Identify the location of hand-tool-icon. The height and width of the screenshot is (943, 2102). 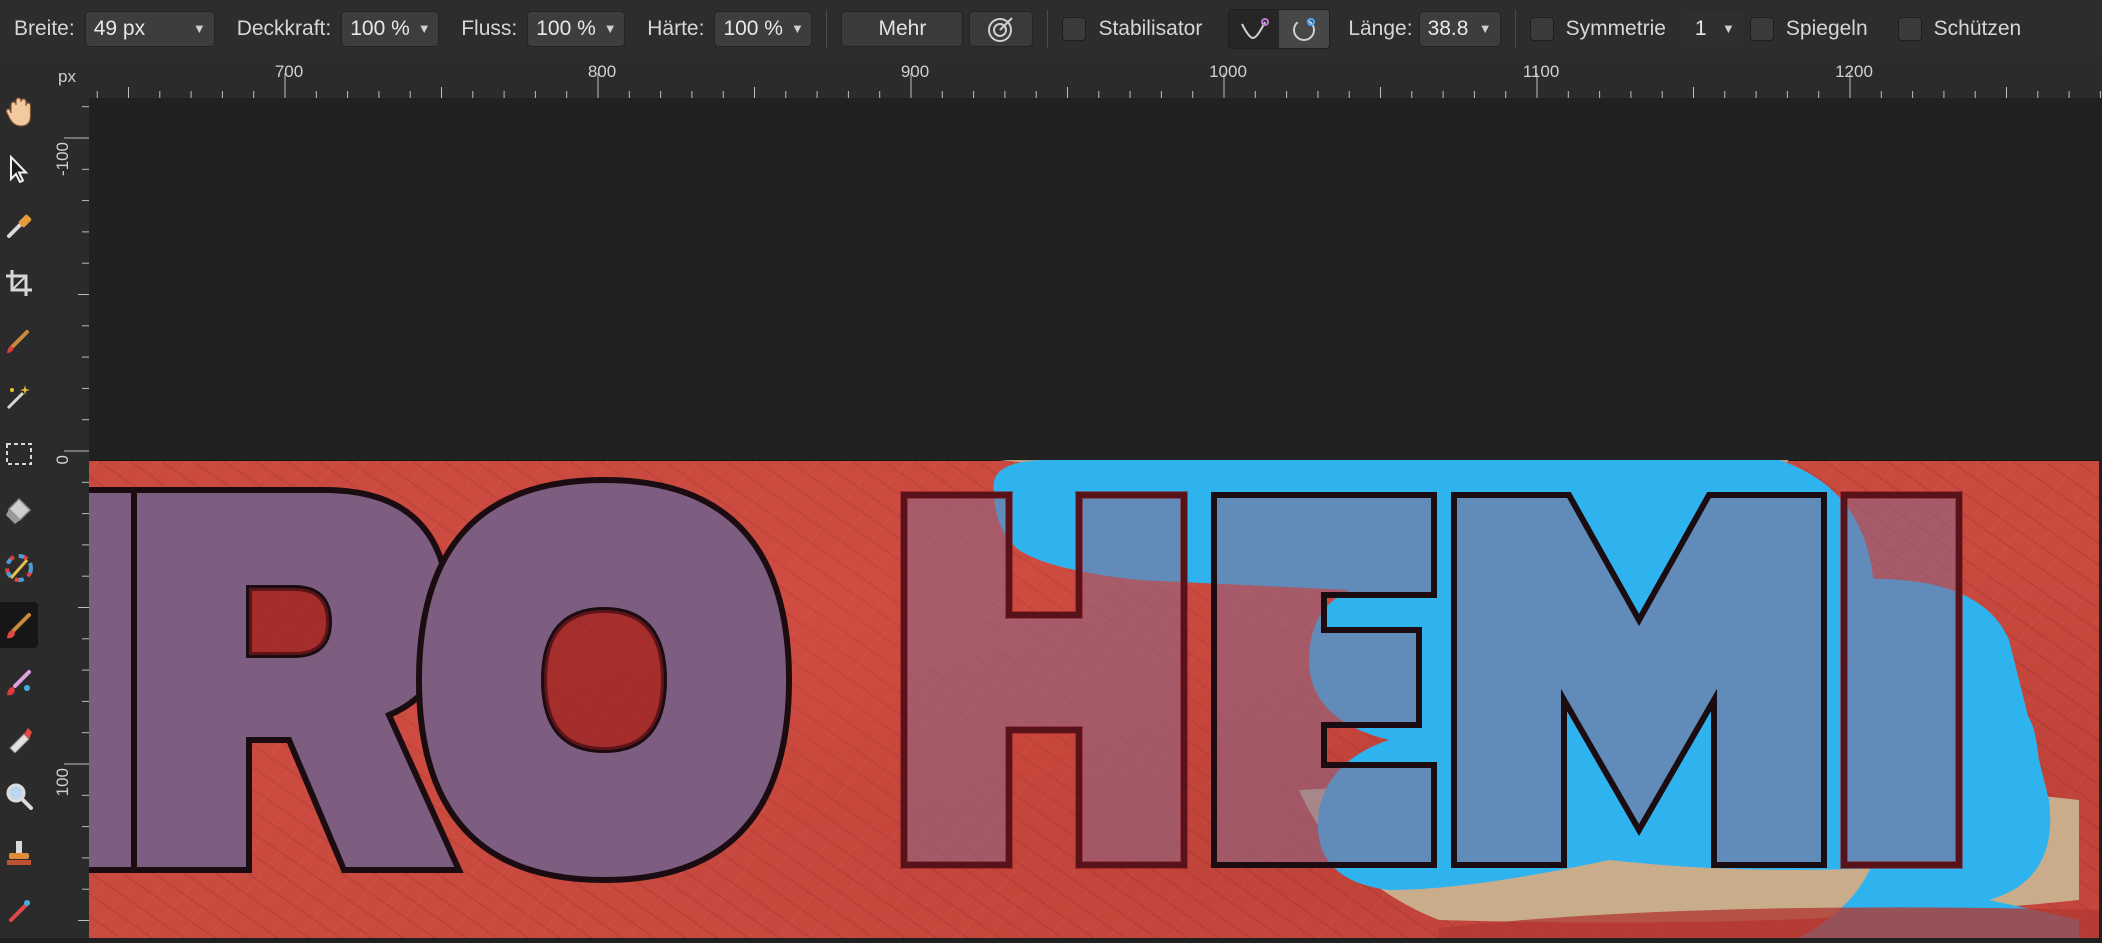
(18, 112).